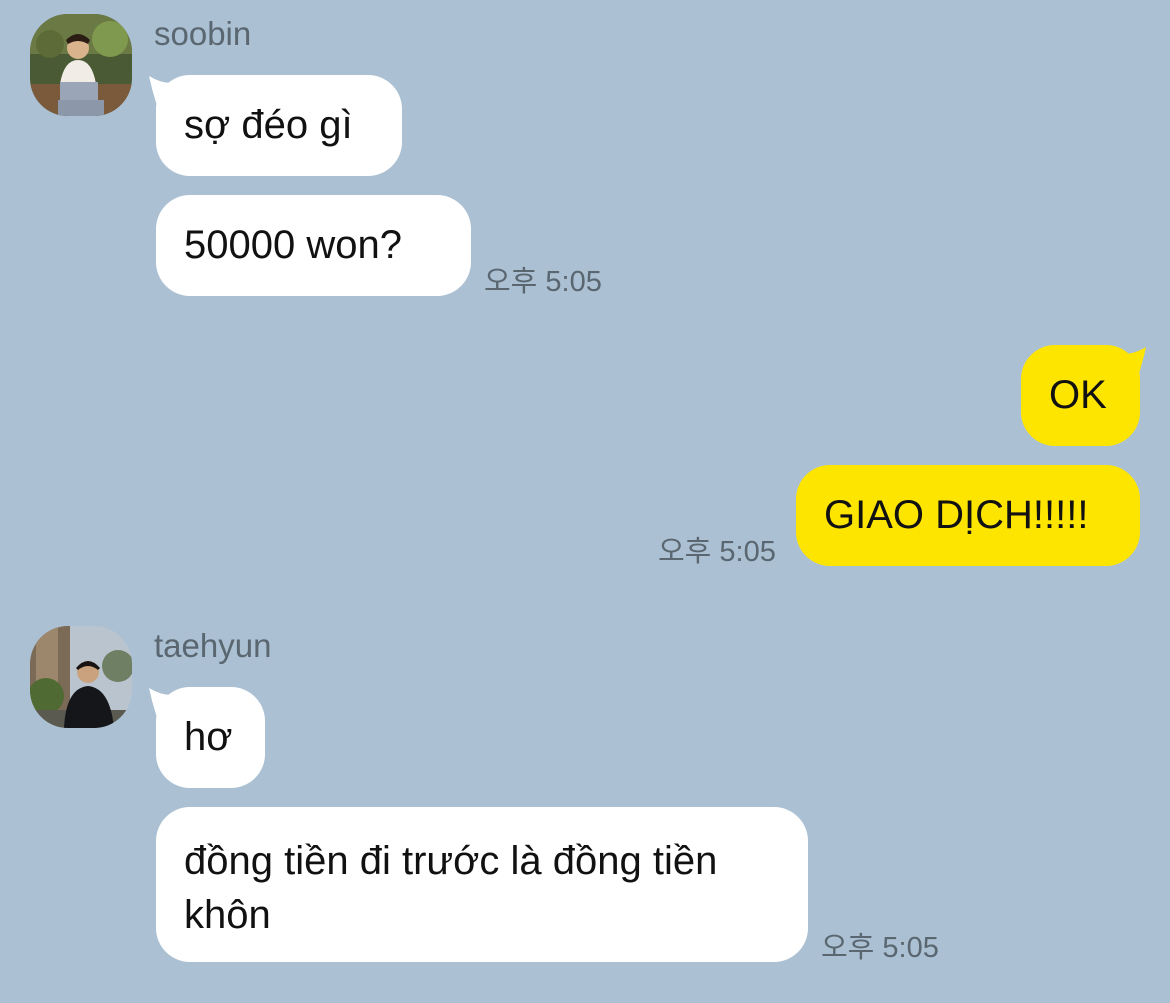 This screenshot has width=1170, height=1003. Describe the element at coordinates (268, 125) in the screenshot. I see `message-text: sợ đéo gì` at that location.